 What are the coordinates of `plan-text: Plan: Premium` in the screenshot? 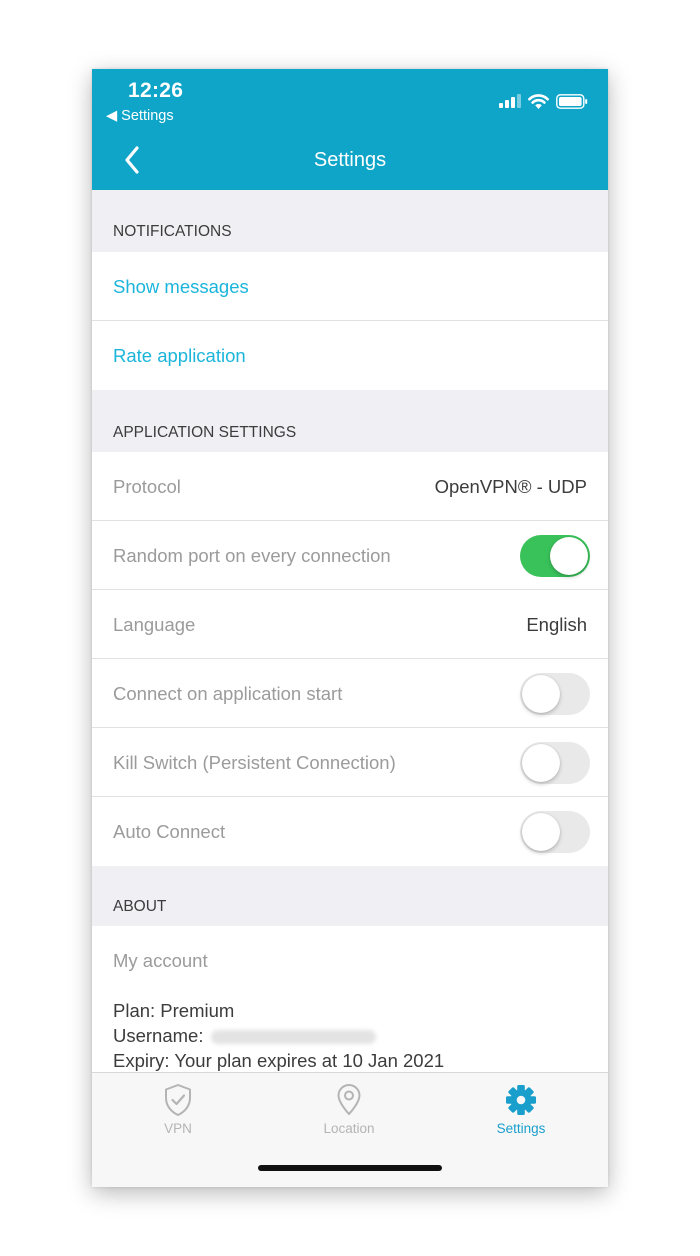 It's located at (174, 1010).